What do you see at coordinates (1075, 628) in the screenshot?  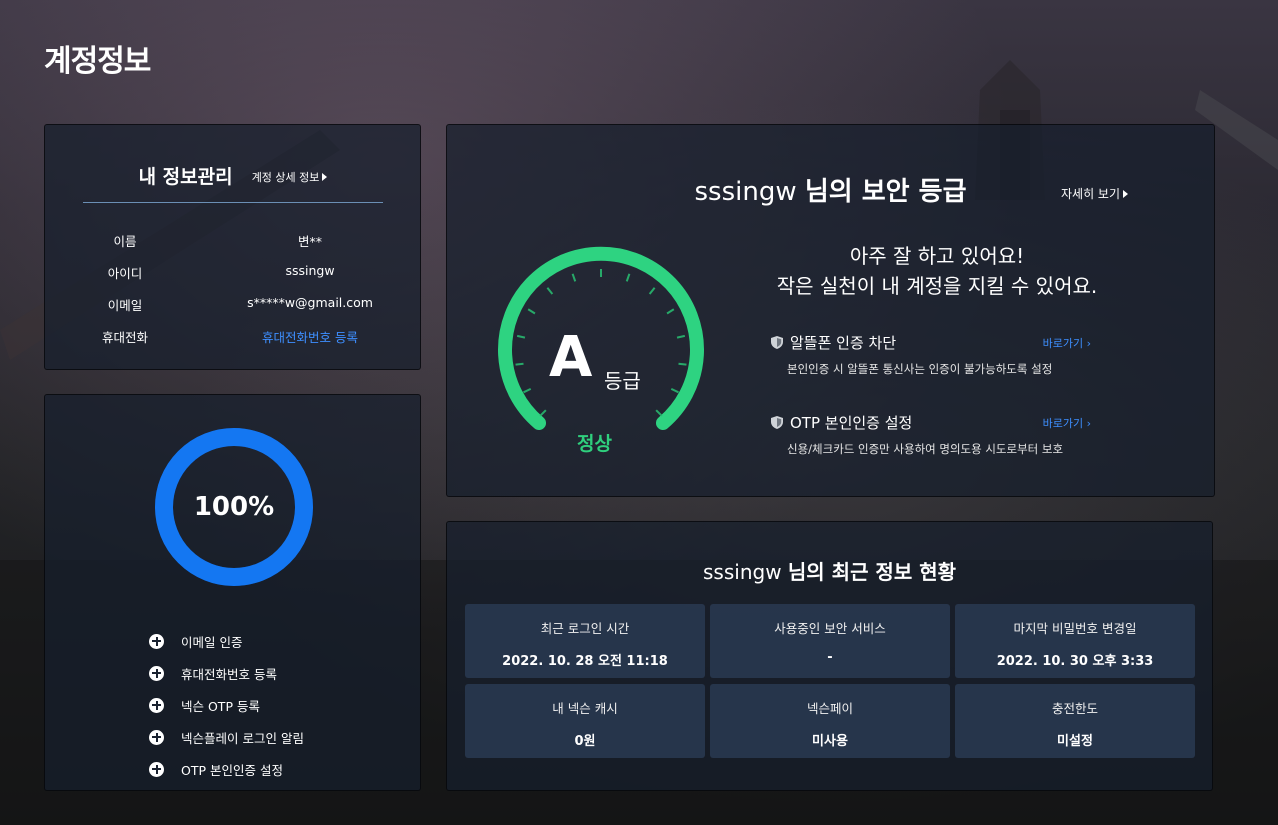 I see `cell-label: 마지막 비밀번호 변경일` at bounding box center [1075, 628].